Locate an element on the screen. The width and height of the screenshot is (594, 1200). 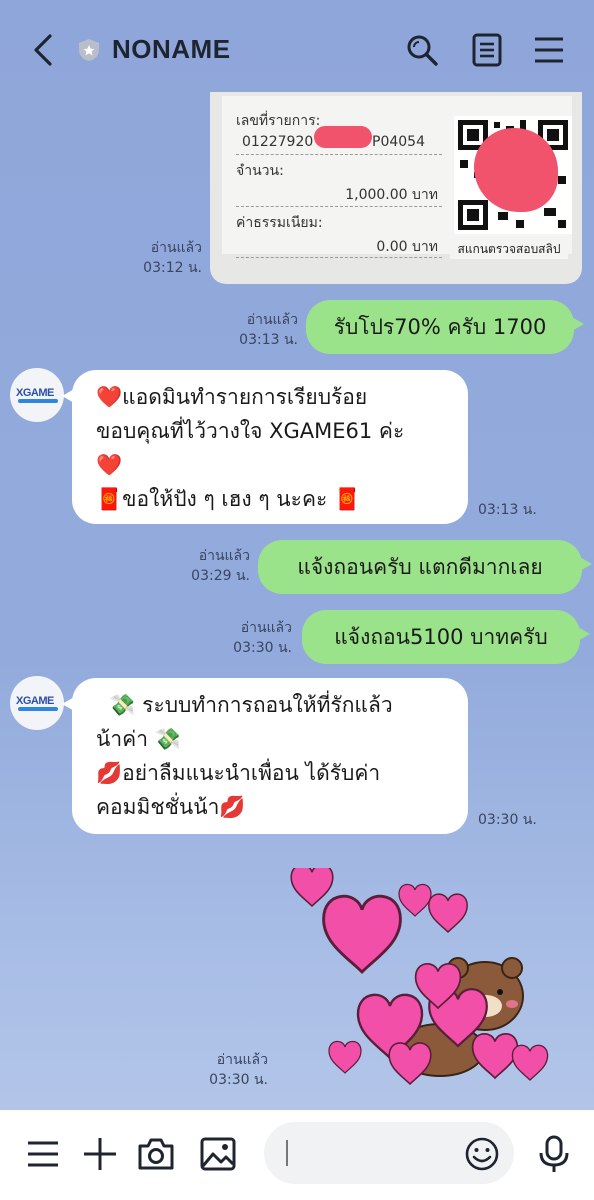
receipt-read-status: อ่านแล้ว 03:12 น. is located at coordinates (161, 258).